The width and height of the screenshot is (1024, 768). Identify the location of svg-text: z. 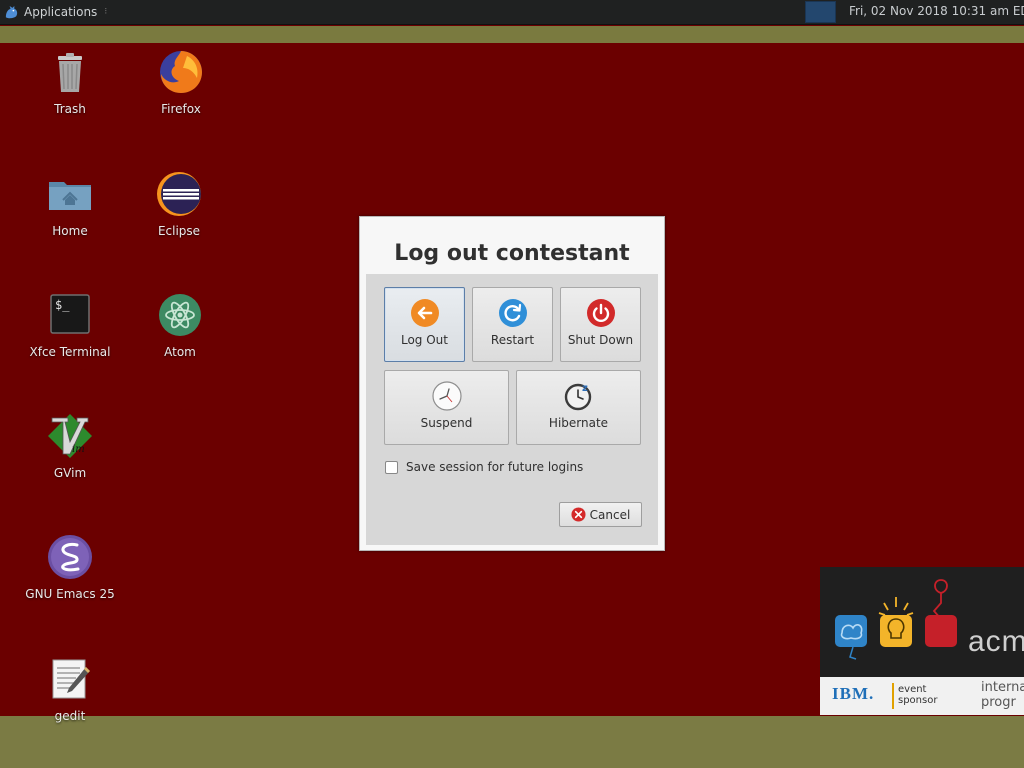
(585, 388).